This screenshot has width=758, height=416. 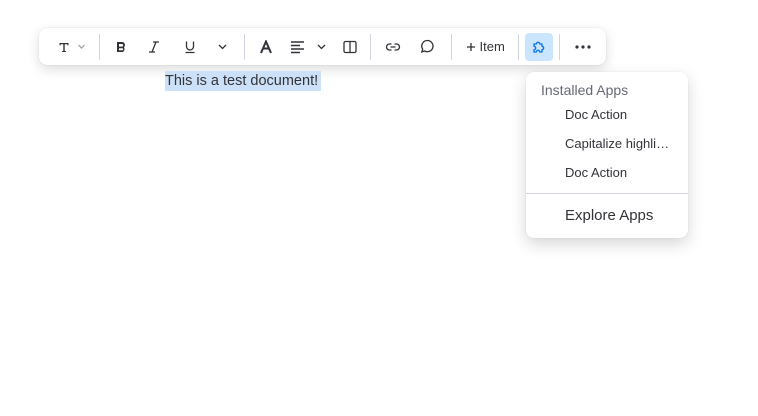 I want to click on explore-apps-button: Explore Apps, so click(x=609, y=215).